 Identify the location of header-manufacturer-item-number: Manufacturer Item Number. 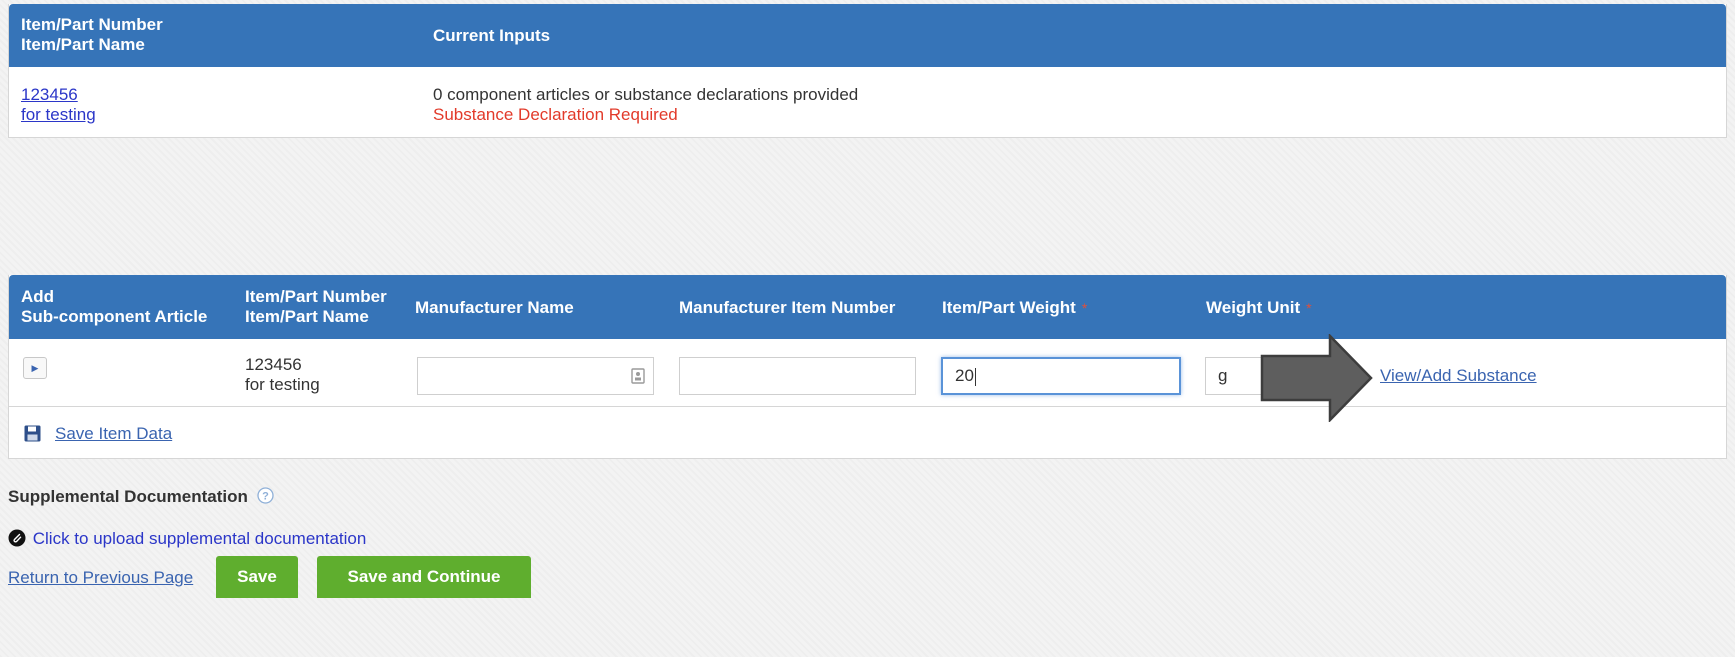
(787, 307).